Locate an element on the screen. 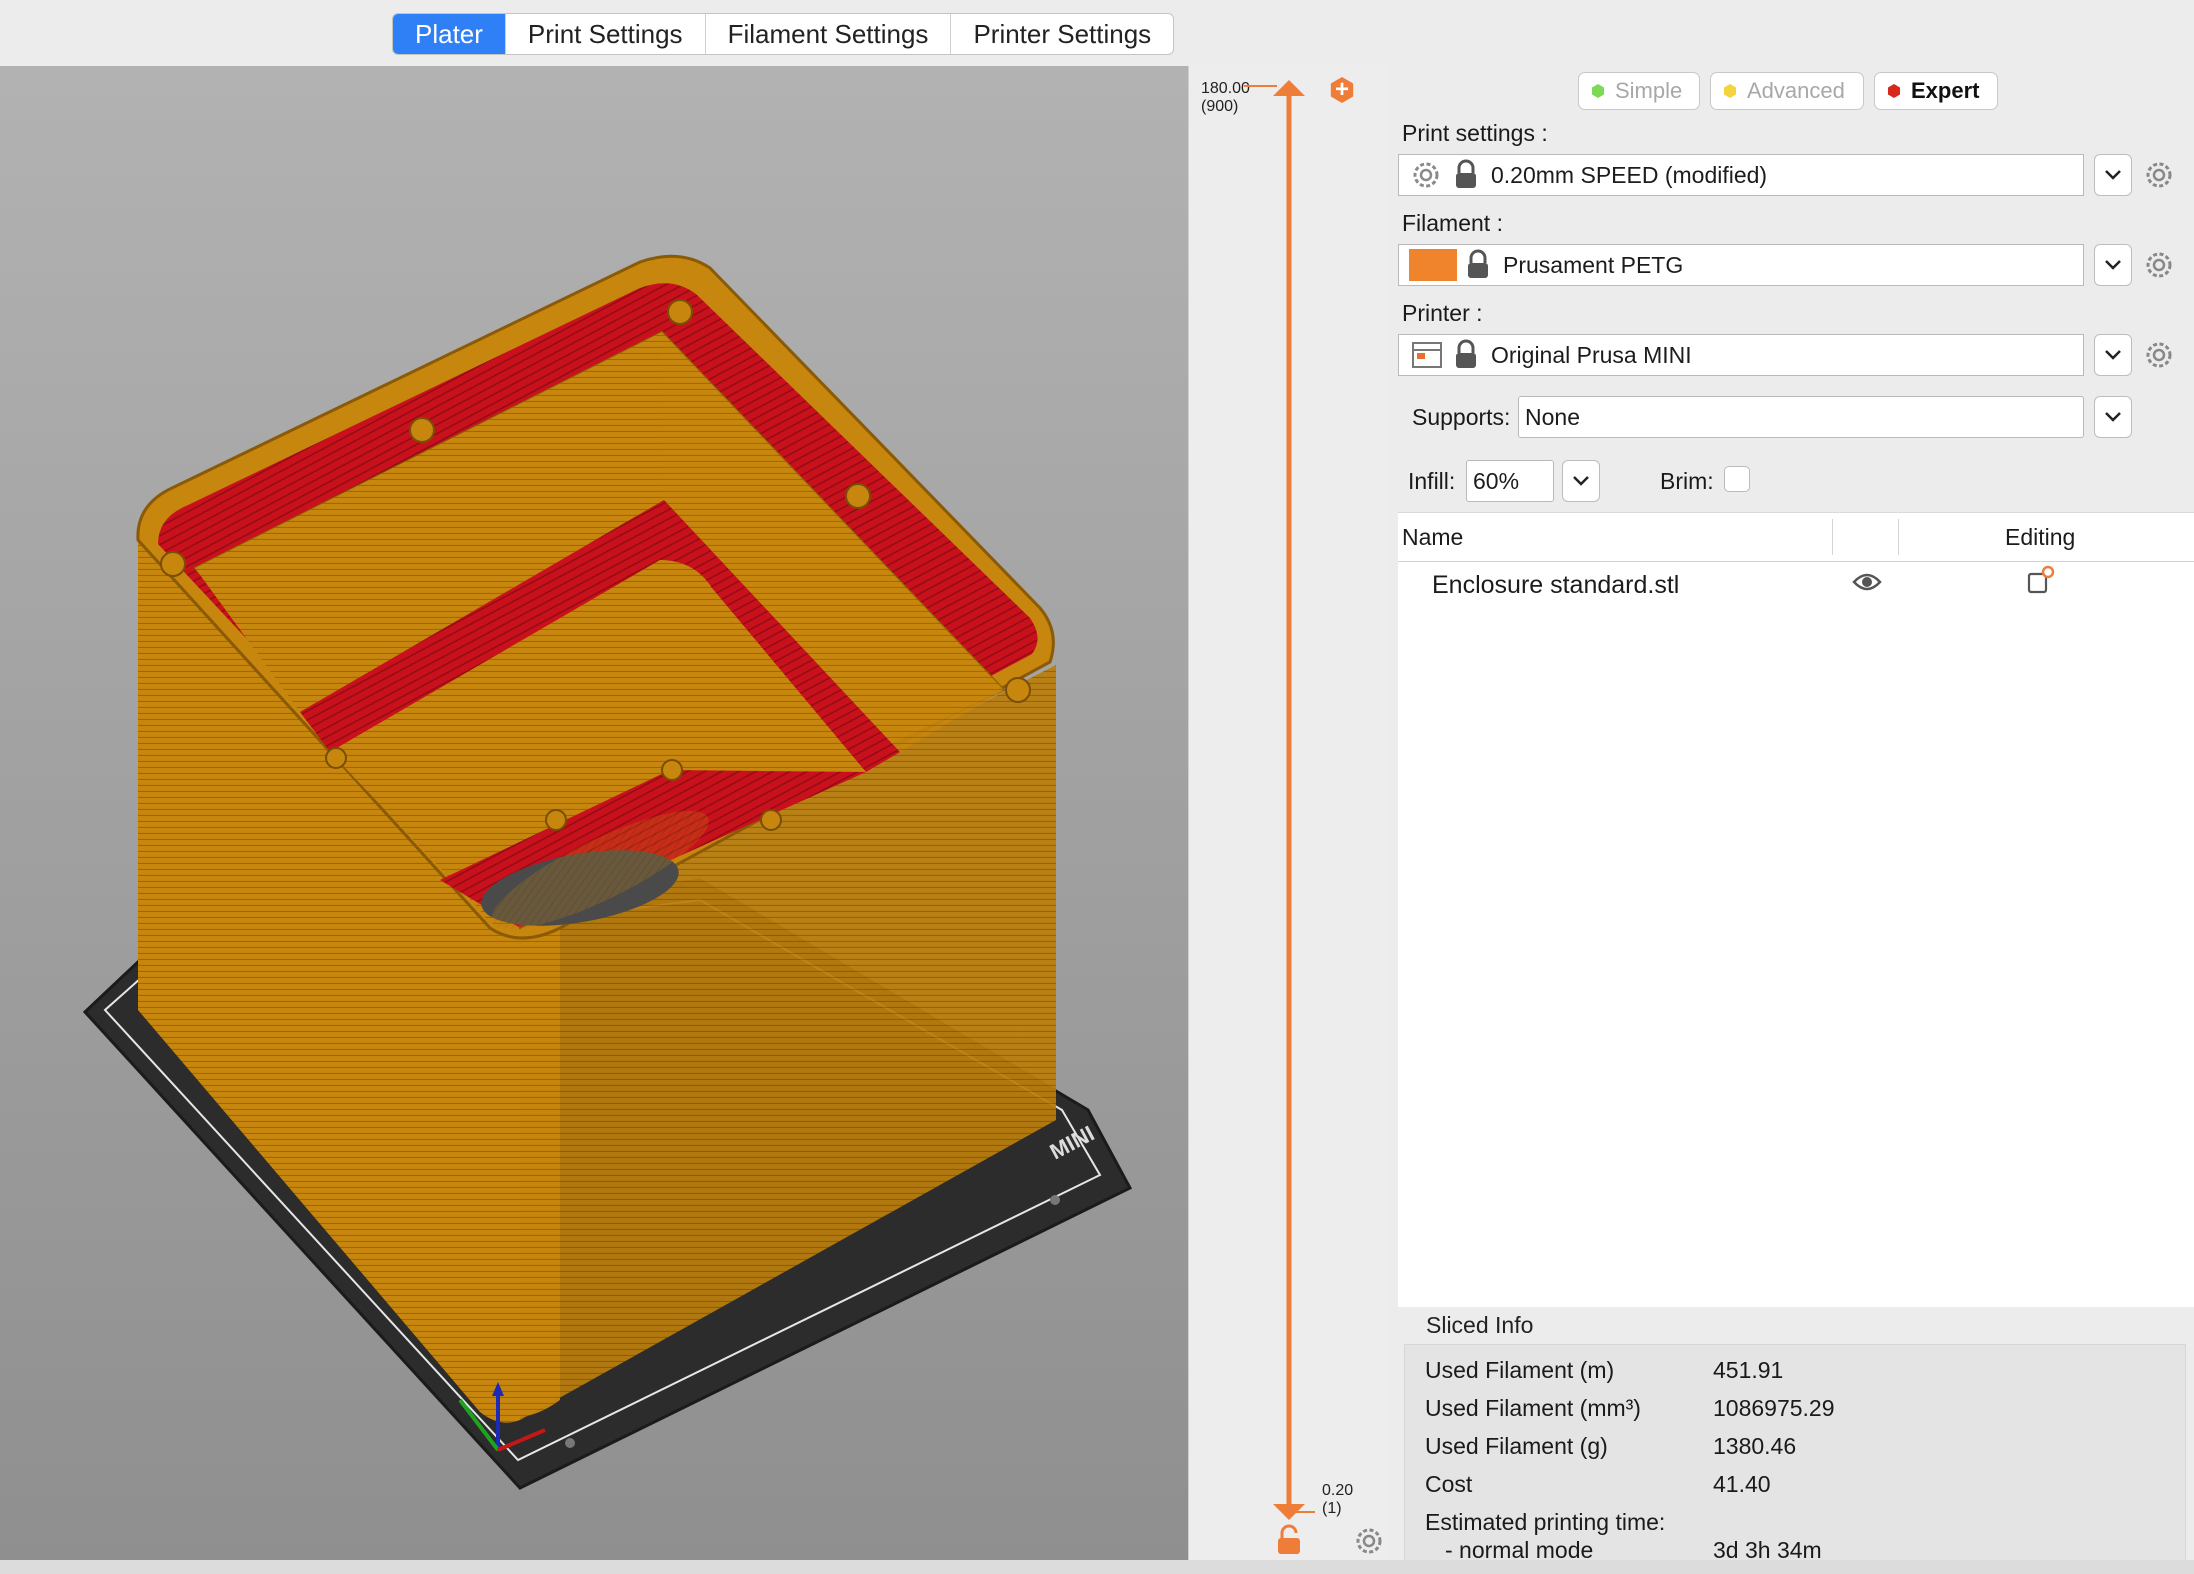 This screenshot has height=1574, width=2194. infill-dropdown is located at coordinates (1581, 481).